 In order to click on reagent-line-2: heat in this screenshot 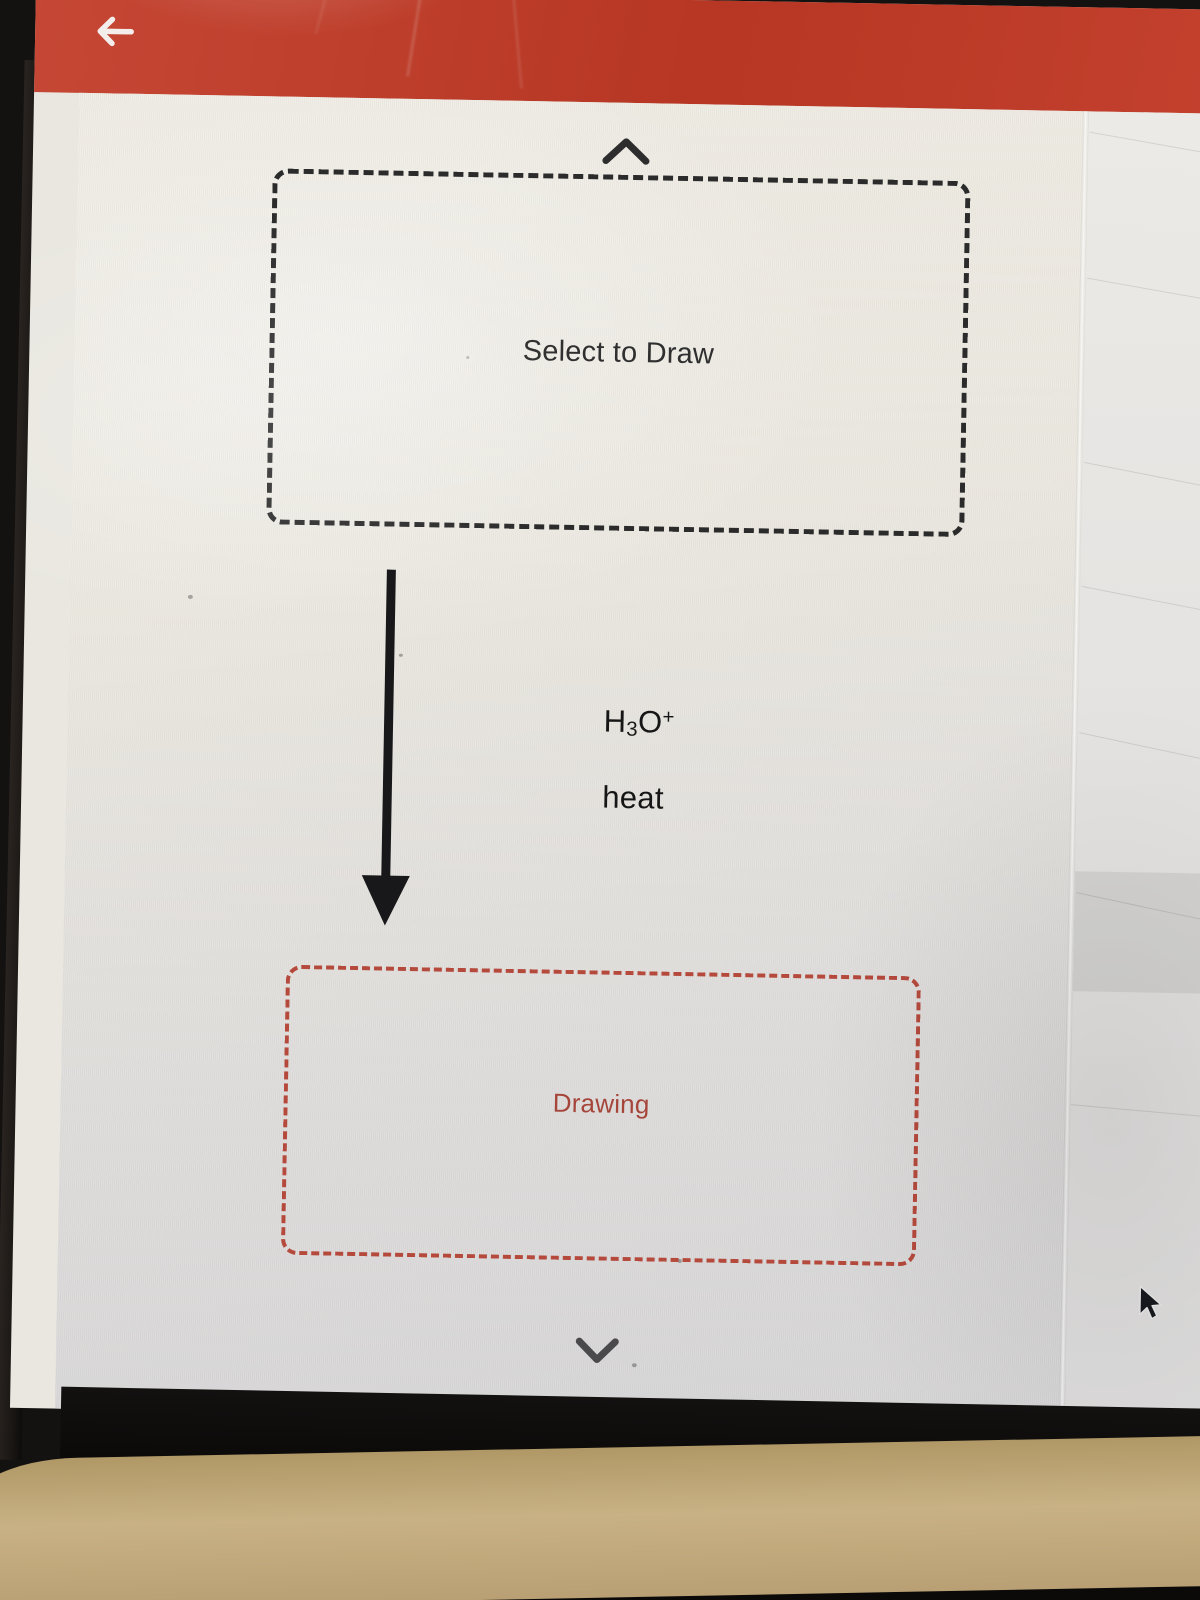, I will do `click(633, 797)`.